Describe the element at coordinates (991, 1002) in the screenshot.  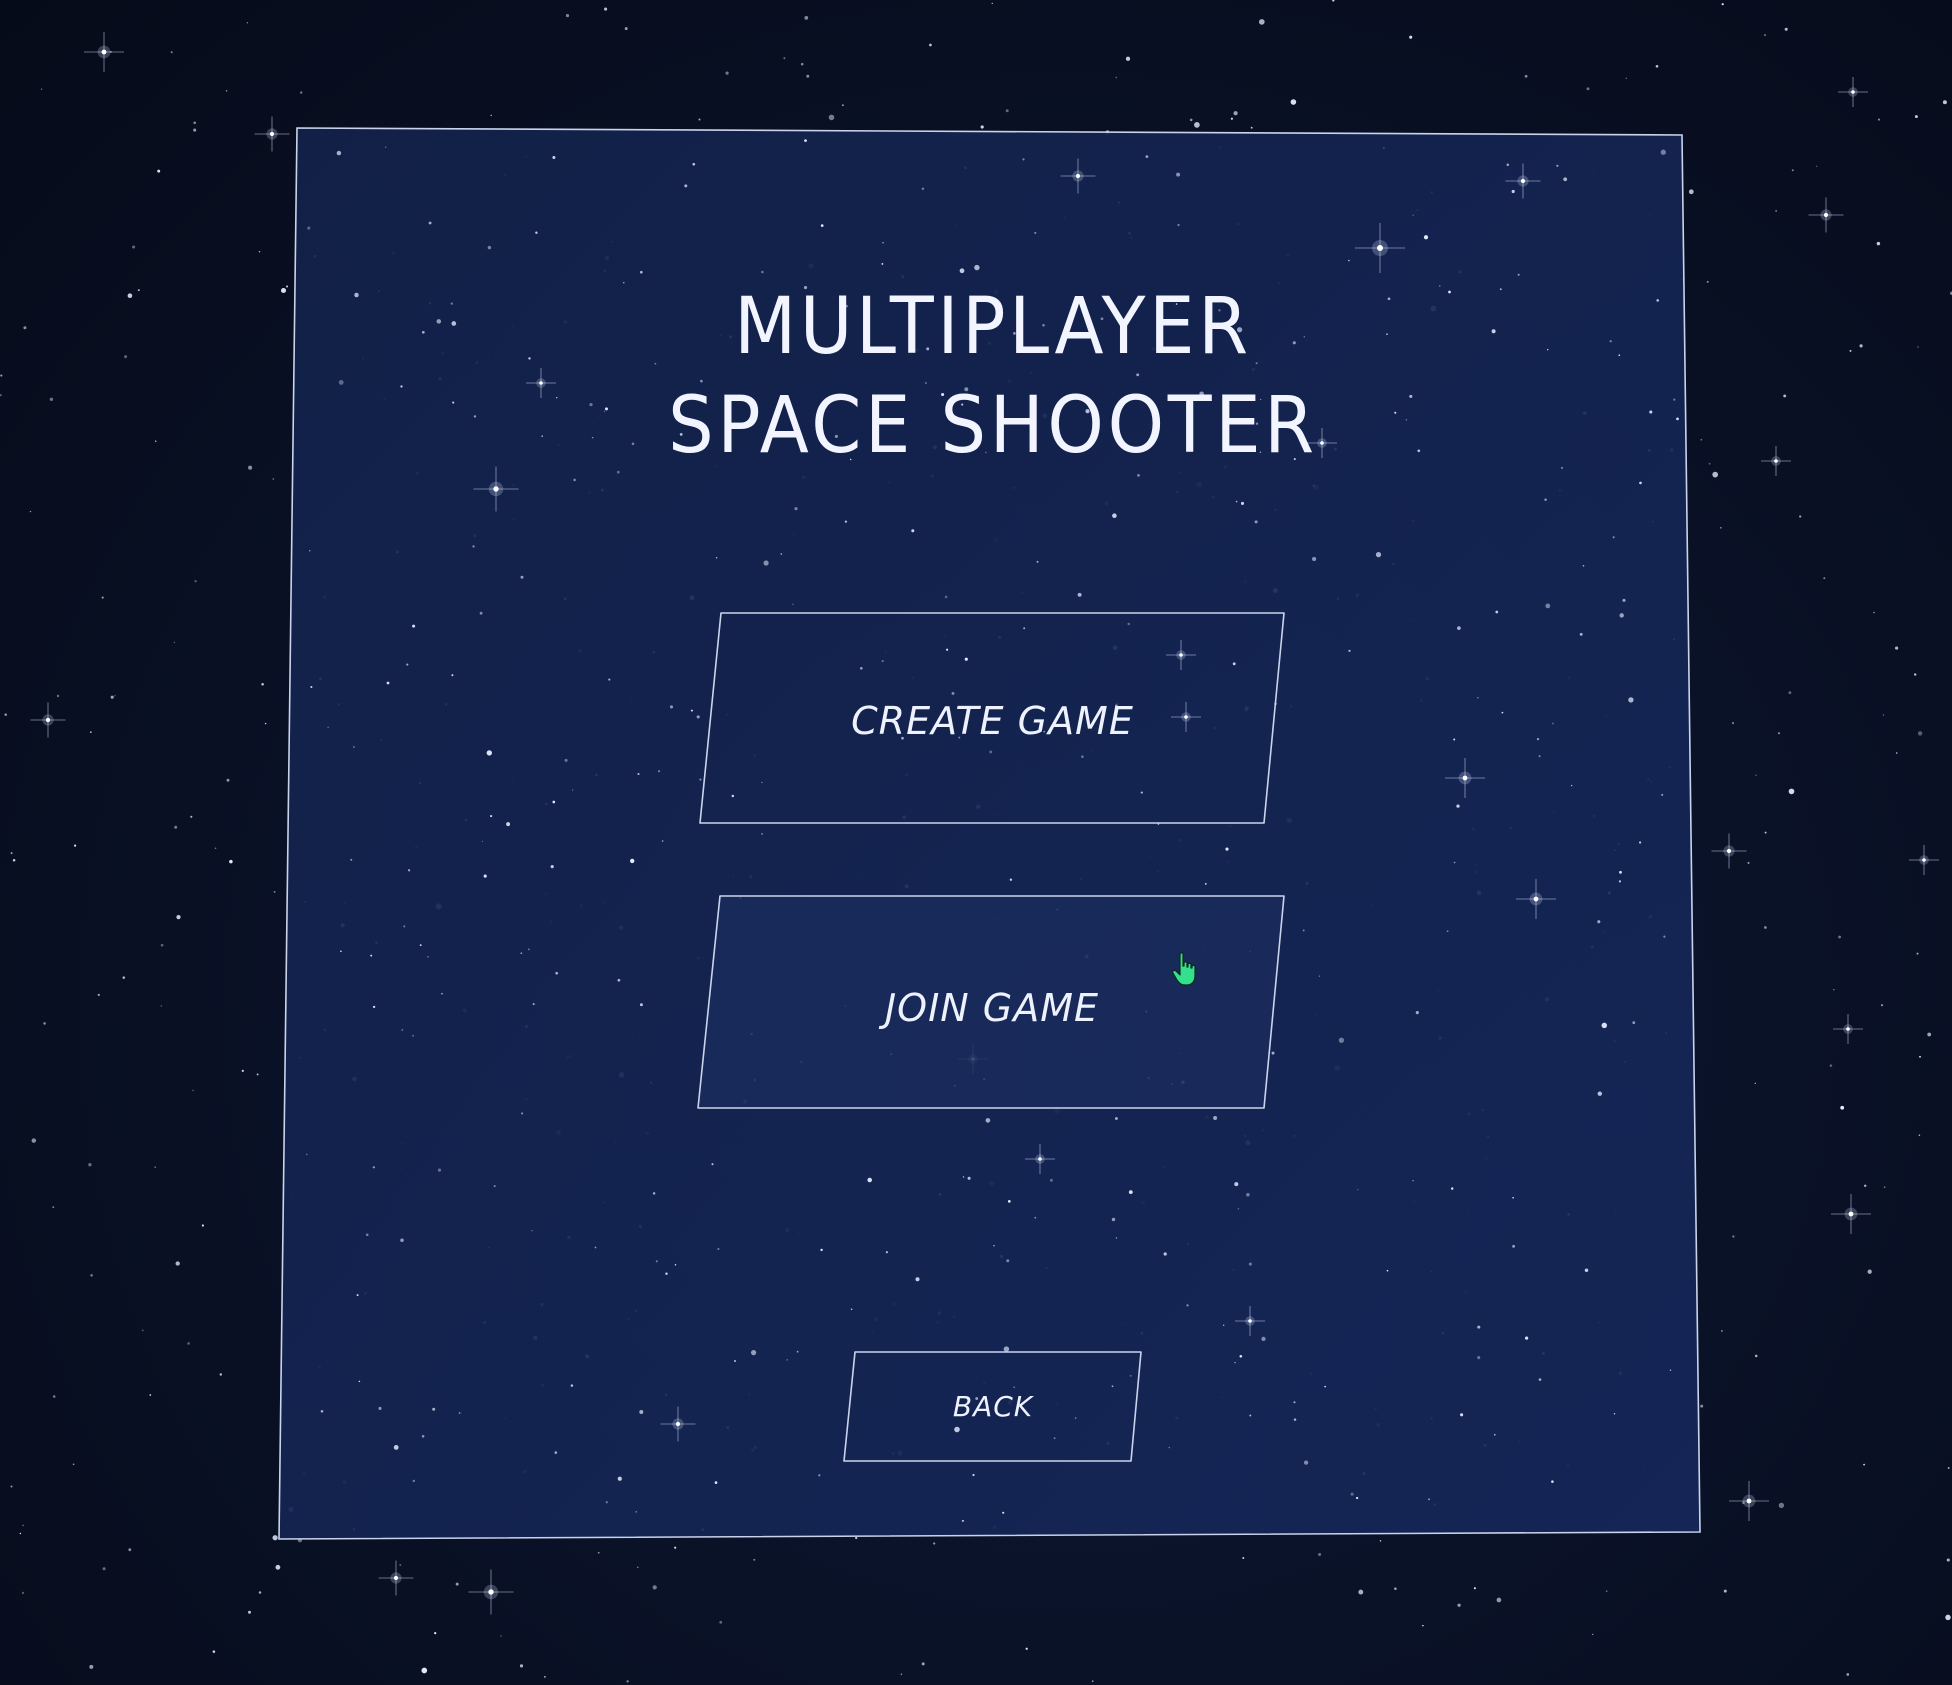
I see `join-game-button: JOIN GAME` at that location.